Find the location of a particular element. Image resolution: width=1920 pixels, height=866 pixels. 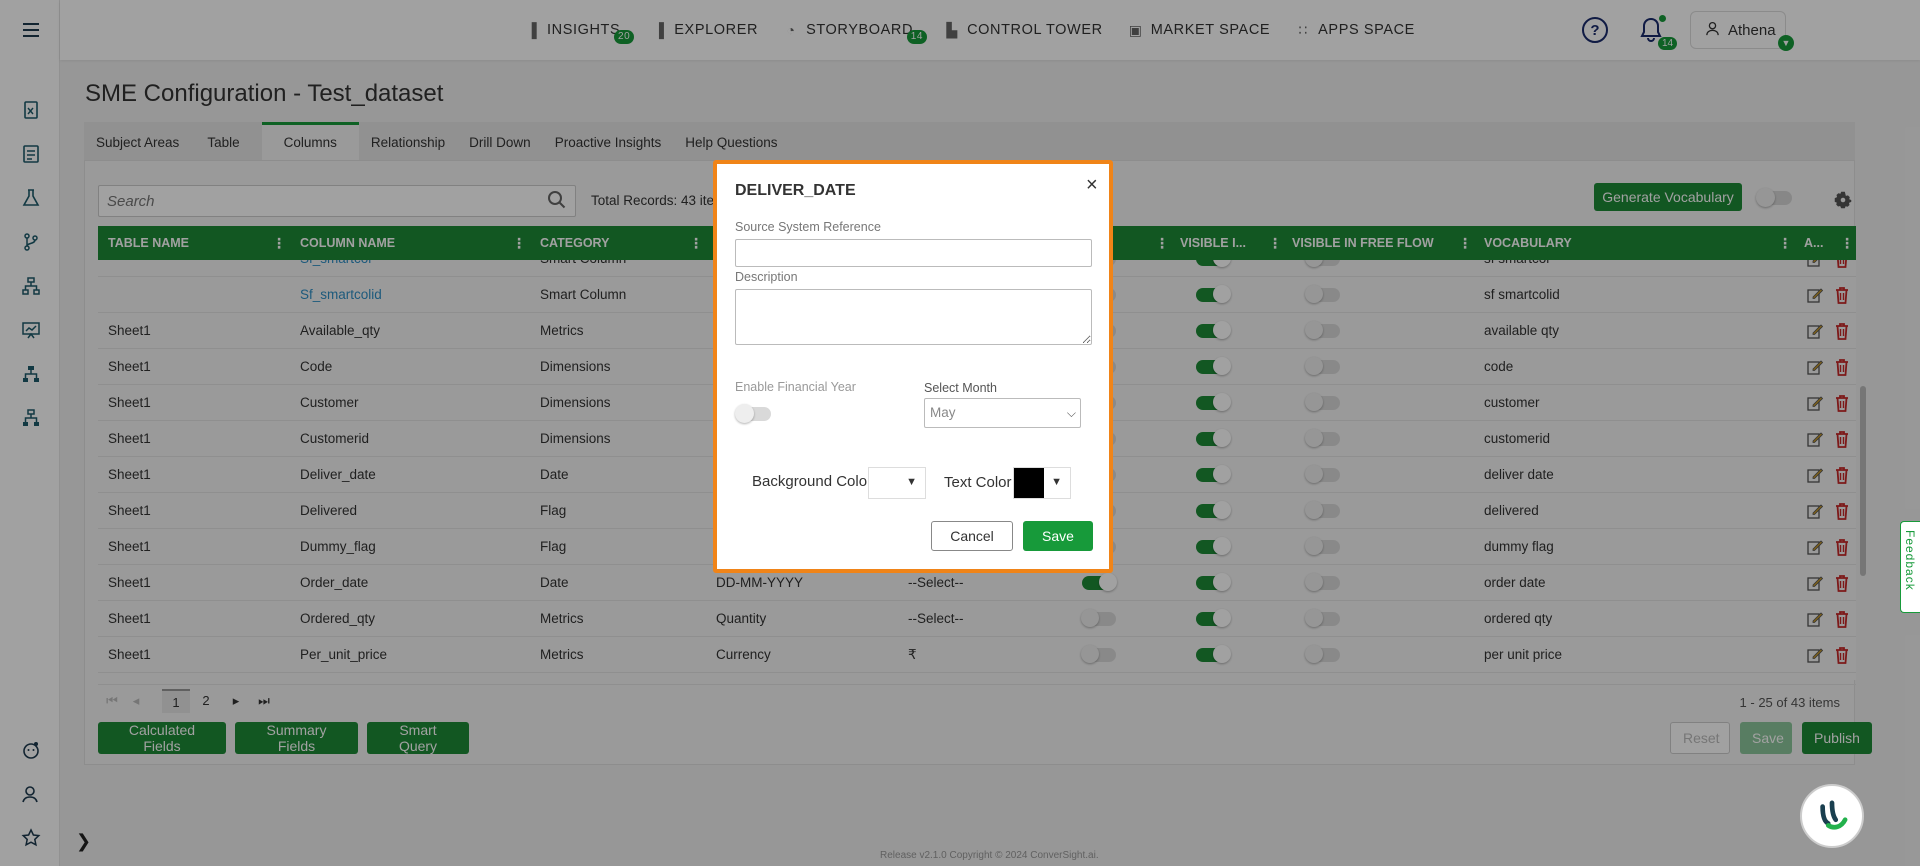

chevron-down-icon: ⌵ is located at coordinates (1071, 413).